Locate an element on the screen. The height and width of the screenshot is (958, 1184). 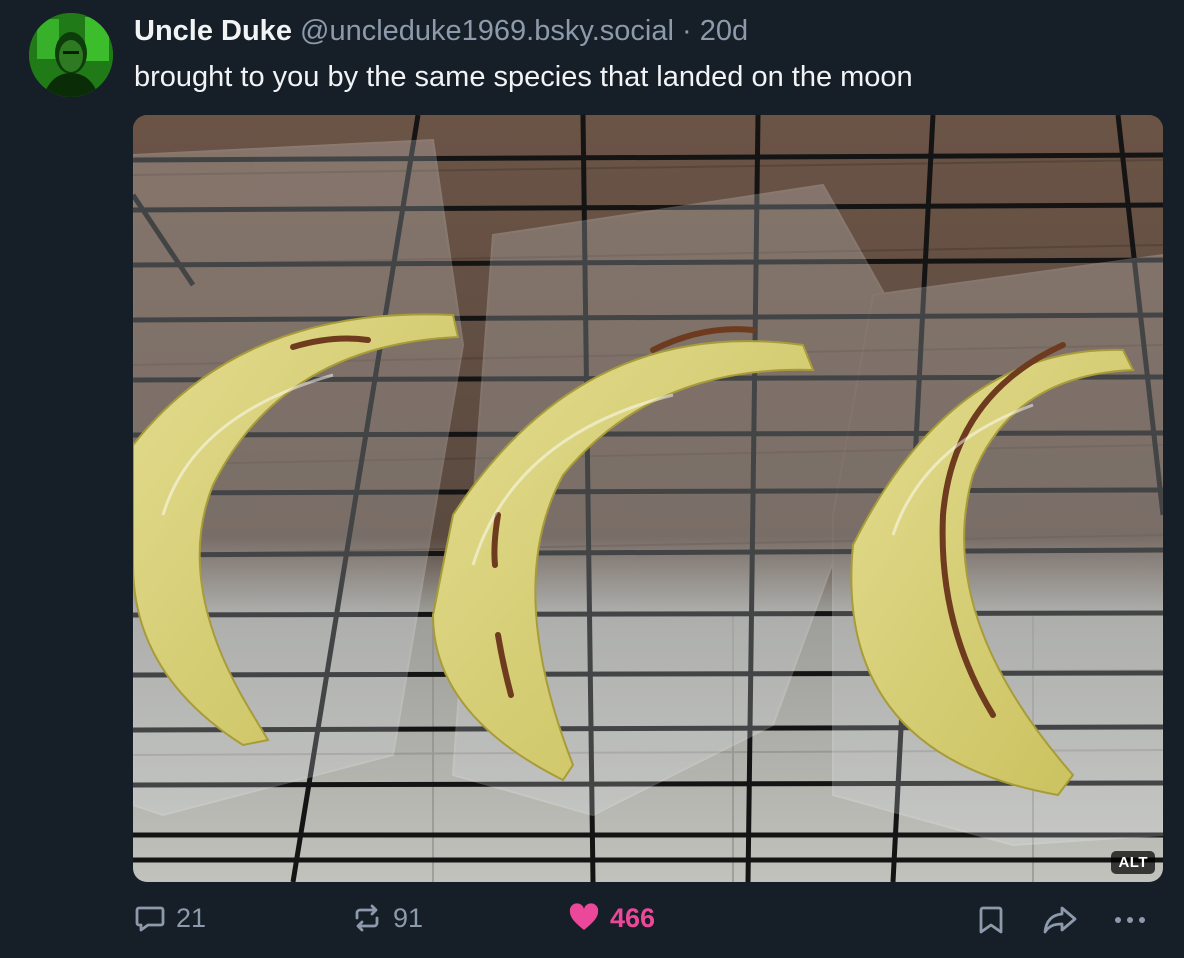
like-button: 466 is located at coordinates (611, 918).